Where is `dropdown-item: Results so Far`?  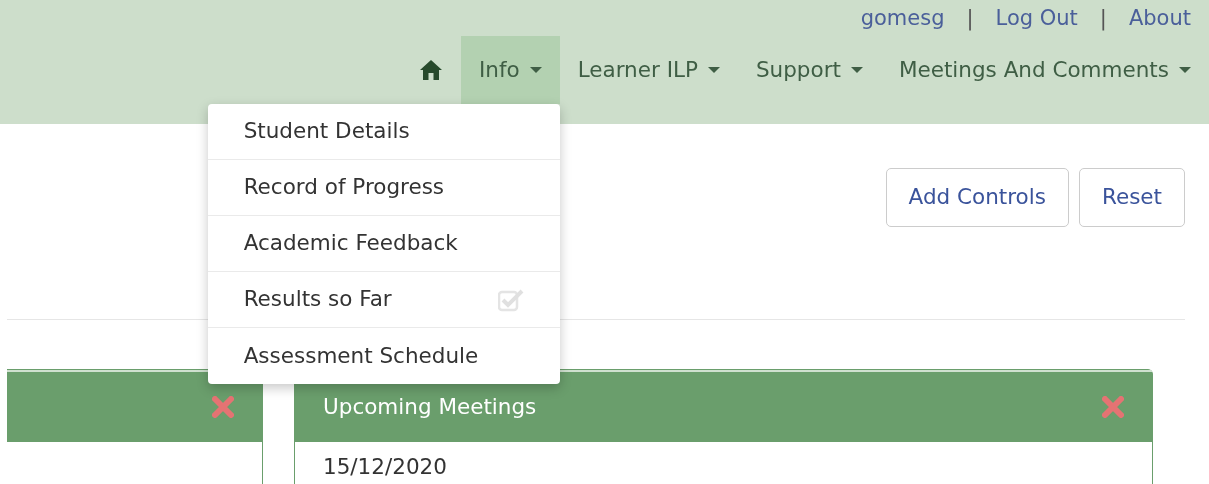 dropdown-item: Results so Far is located at coordinates (383, 300).